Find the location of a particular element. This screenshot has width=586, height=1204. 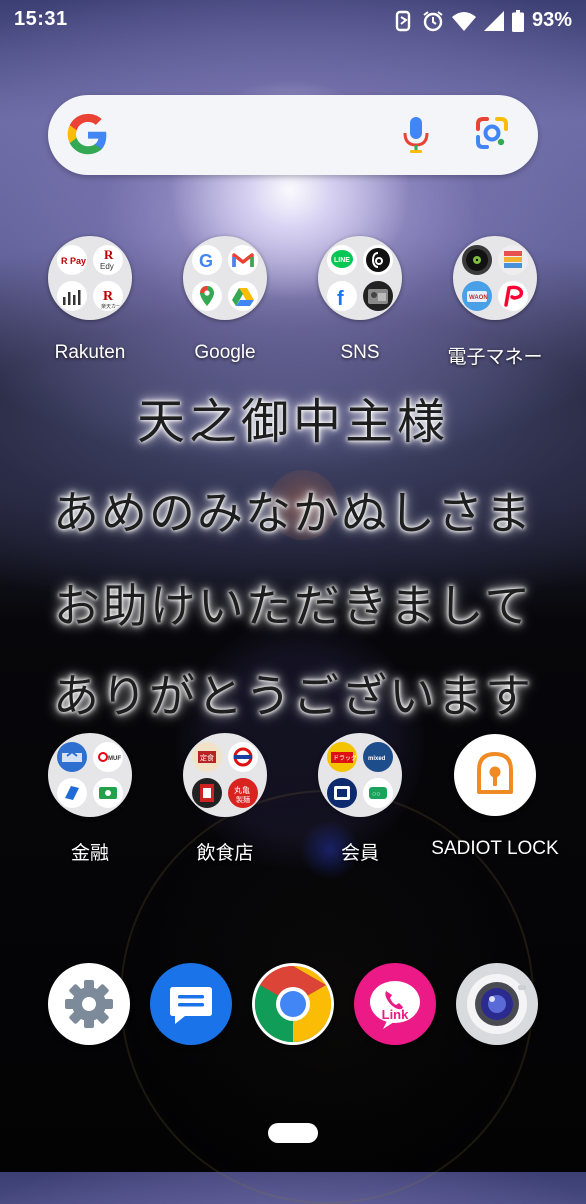

membership-icon: ○○ is located at coordinates (378, 793).